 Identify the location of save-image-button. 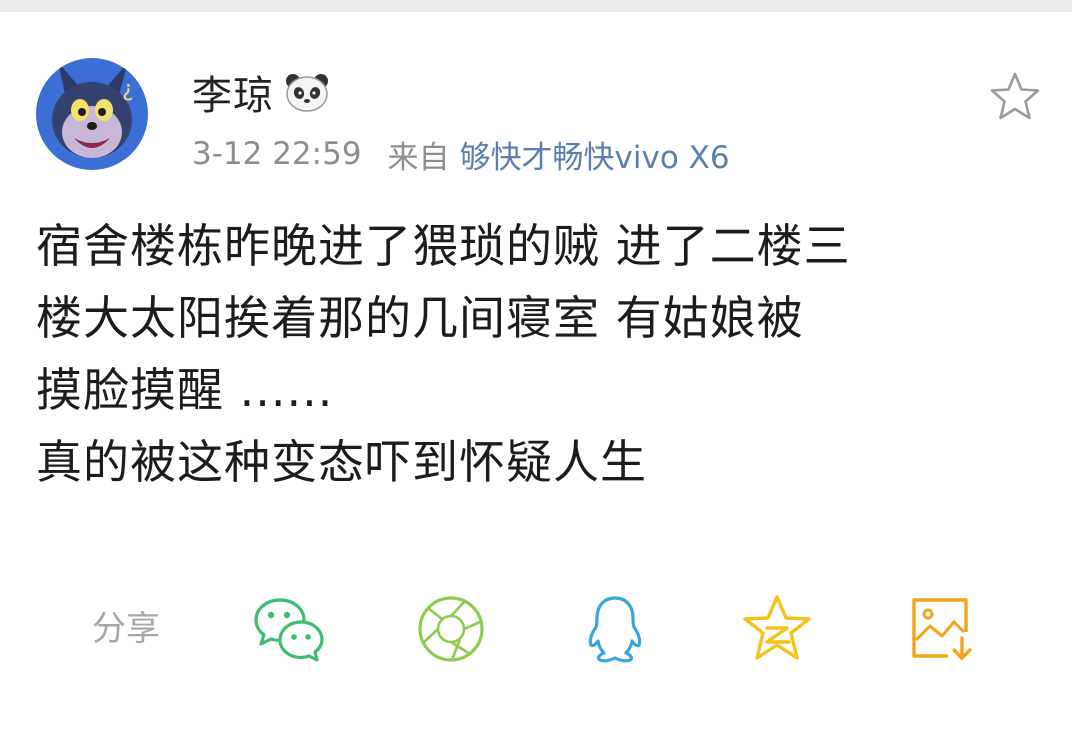
(941, 629).